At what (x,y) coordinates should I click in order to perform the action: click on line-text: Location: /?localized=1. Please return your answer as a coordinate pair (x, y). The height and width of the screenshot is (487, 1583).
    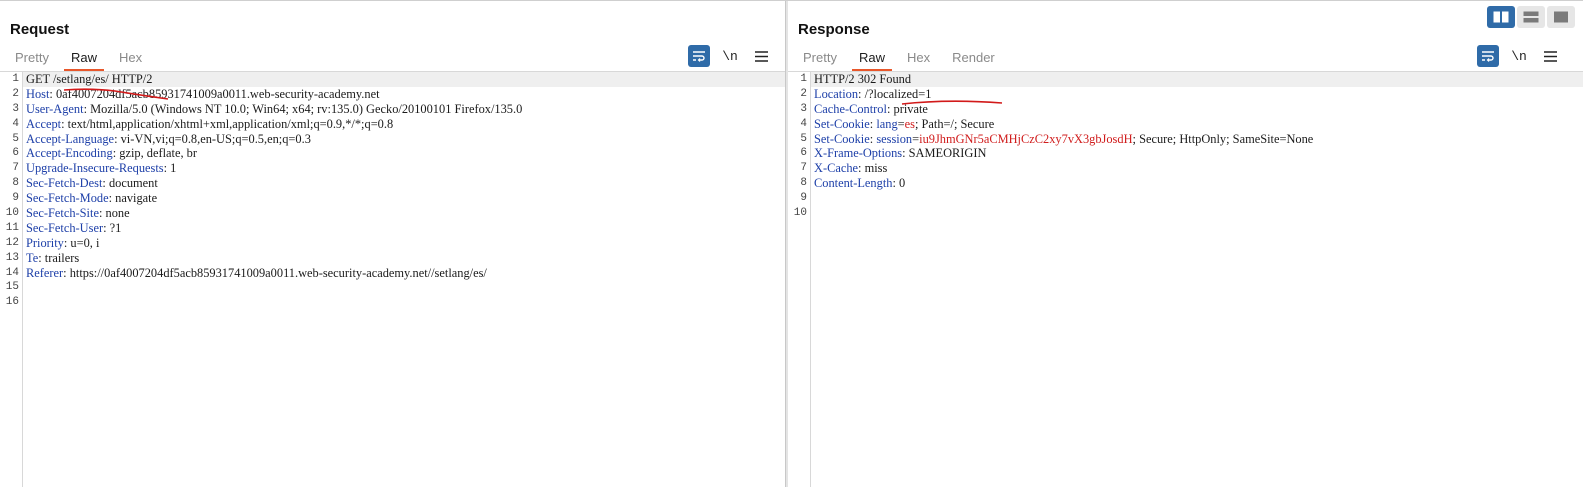
    Looking at the image, I should click on (871, 94).